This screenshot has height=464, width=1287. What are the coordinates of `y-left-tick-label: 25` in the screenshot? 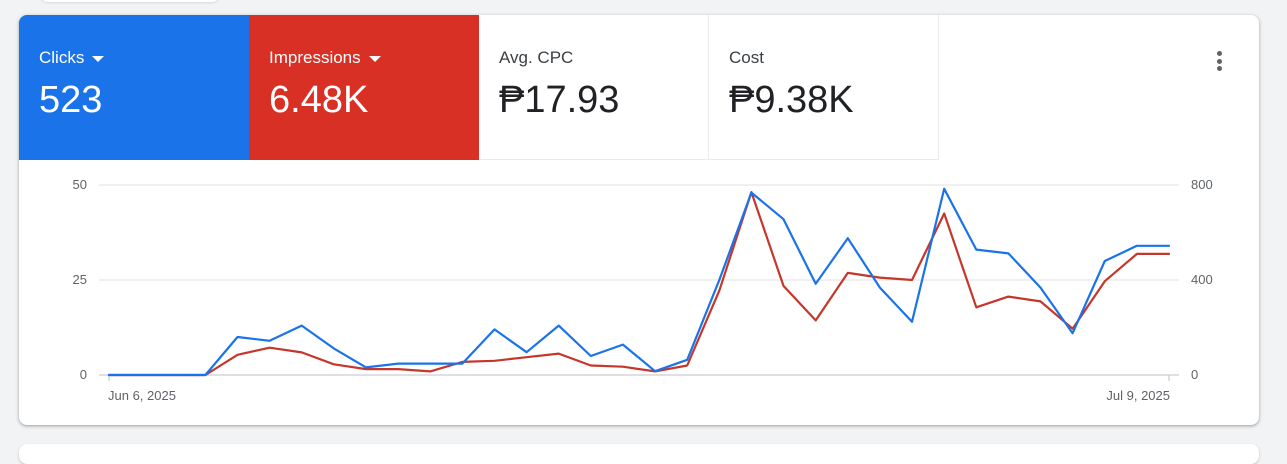 It's located at (80, 279).